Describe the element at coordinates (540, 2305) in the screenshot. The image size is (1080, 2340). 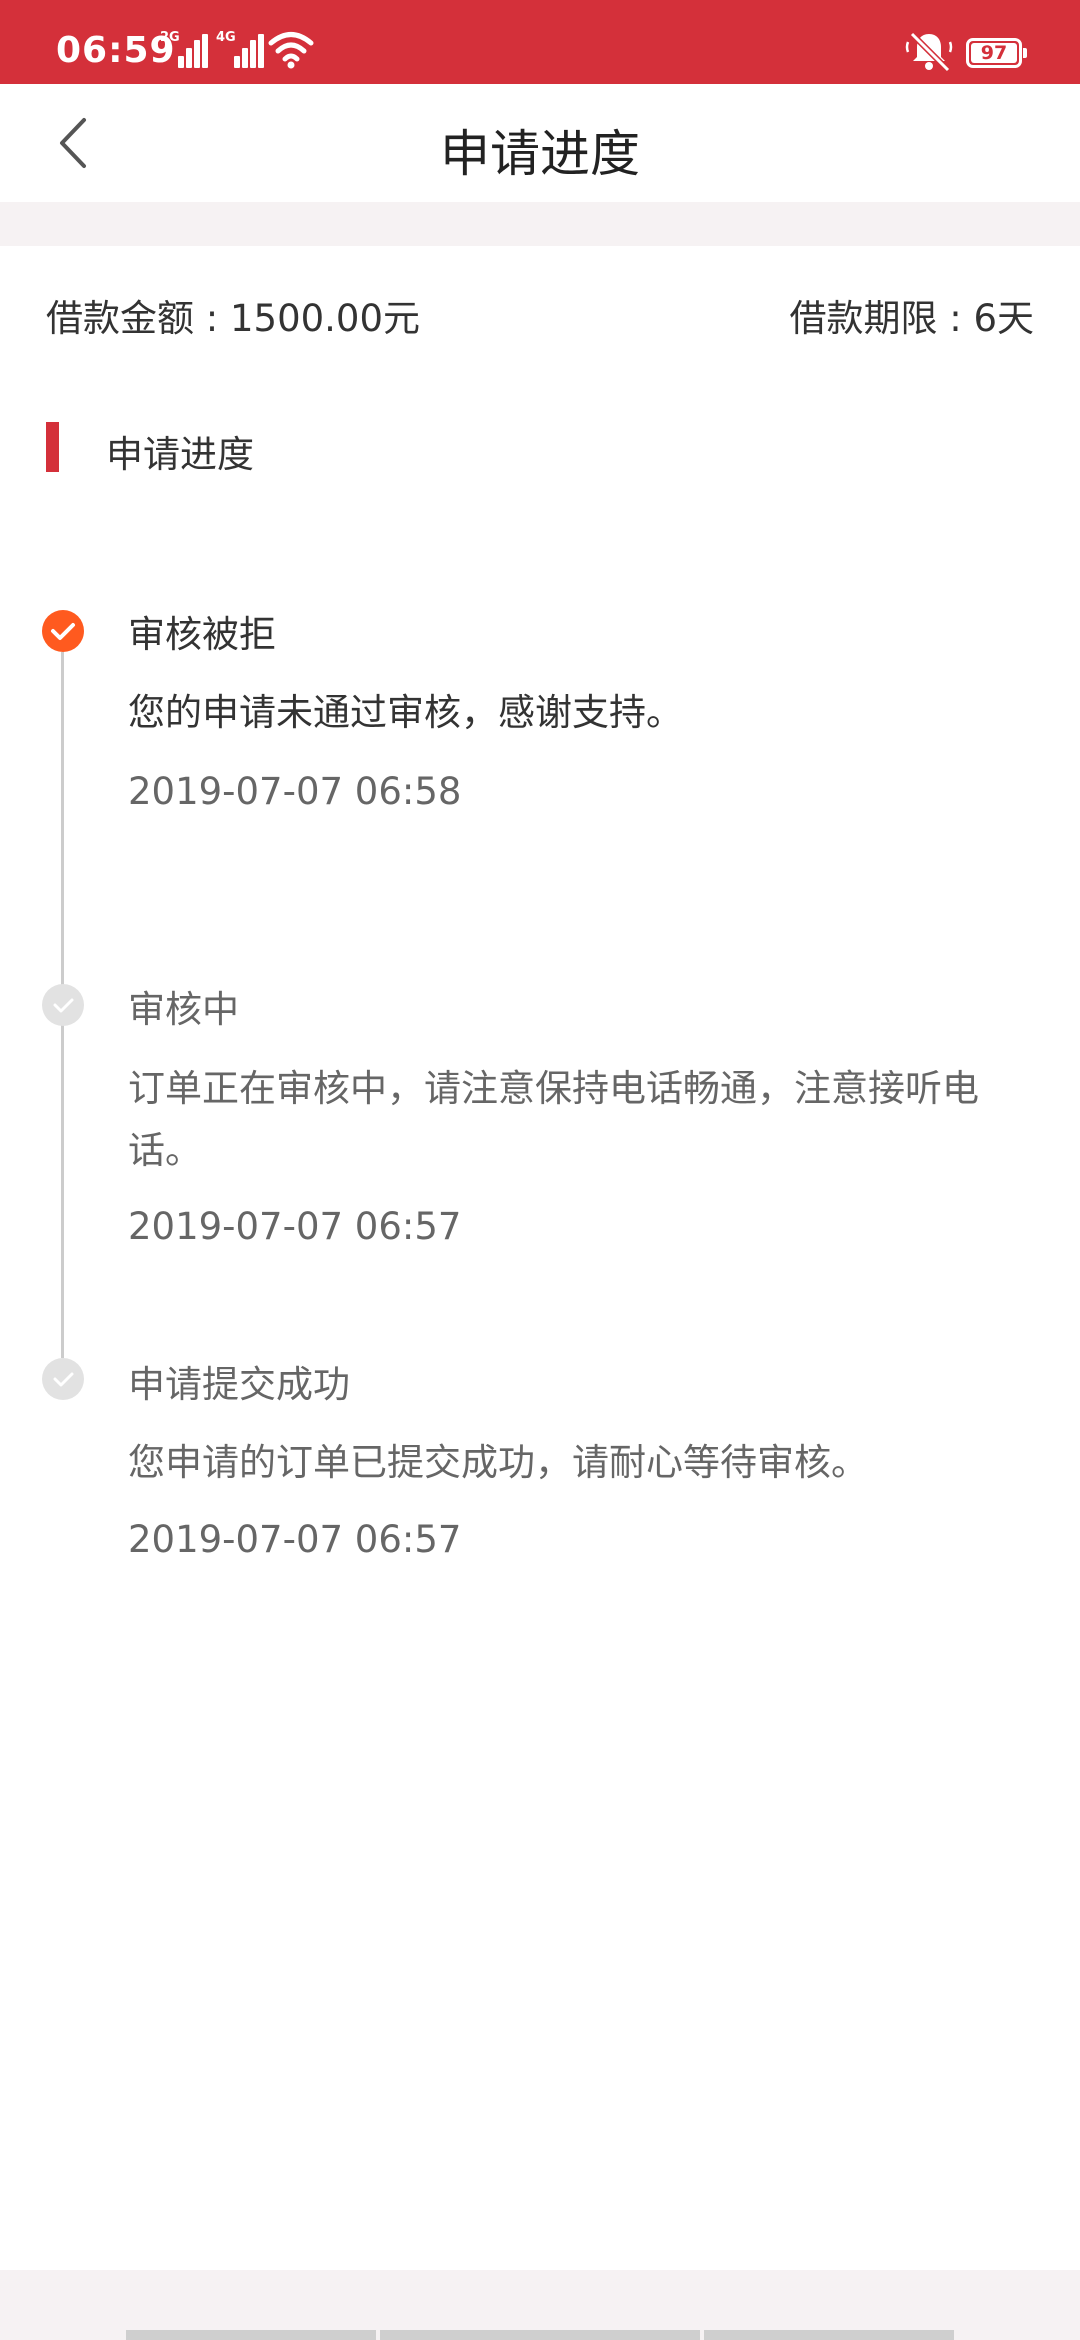
I see `bottom-panel` at that location.